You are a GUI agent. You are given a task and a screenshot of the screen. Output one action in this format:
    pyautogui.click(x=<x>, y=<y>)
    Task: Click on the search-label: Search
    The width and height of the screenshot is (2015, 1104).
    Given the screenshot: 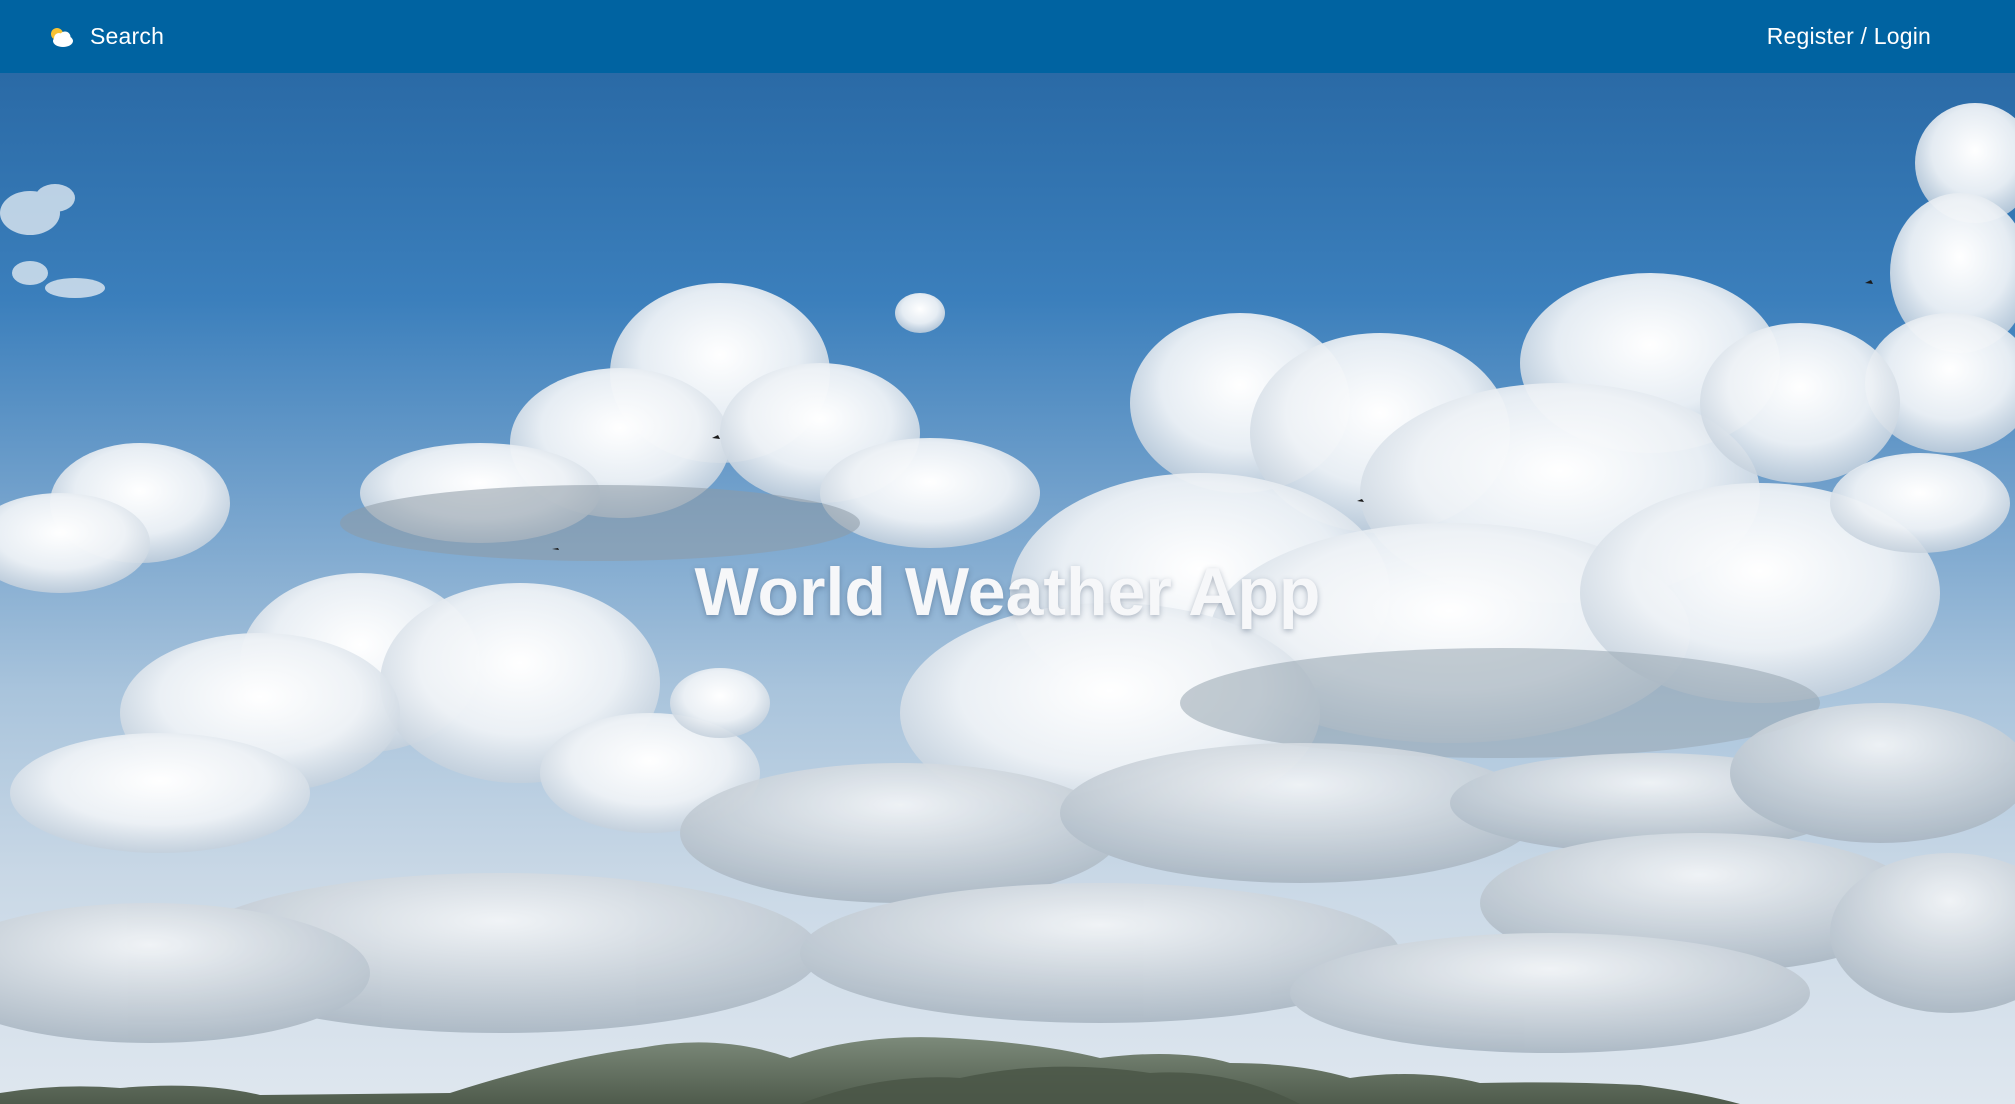 What is the action you would take?
    pyautogui.click(x=127, y=36)
    